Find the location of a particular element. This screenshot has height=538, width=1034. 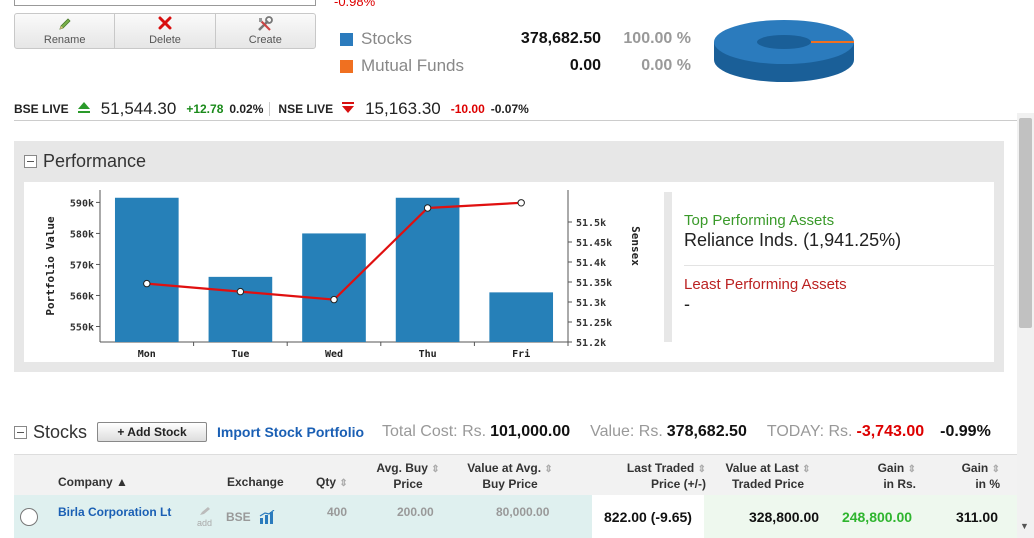

tools-icon is located at coordinates (265, 25).